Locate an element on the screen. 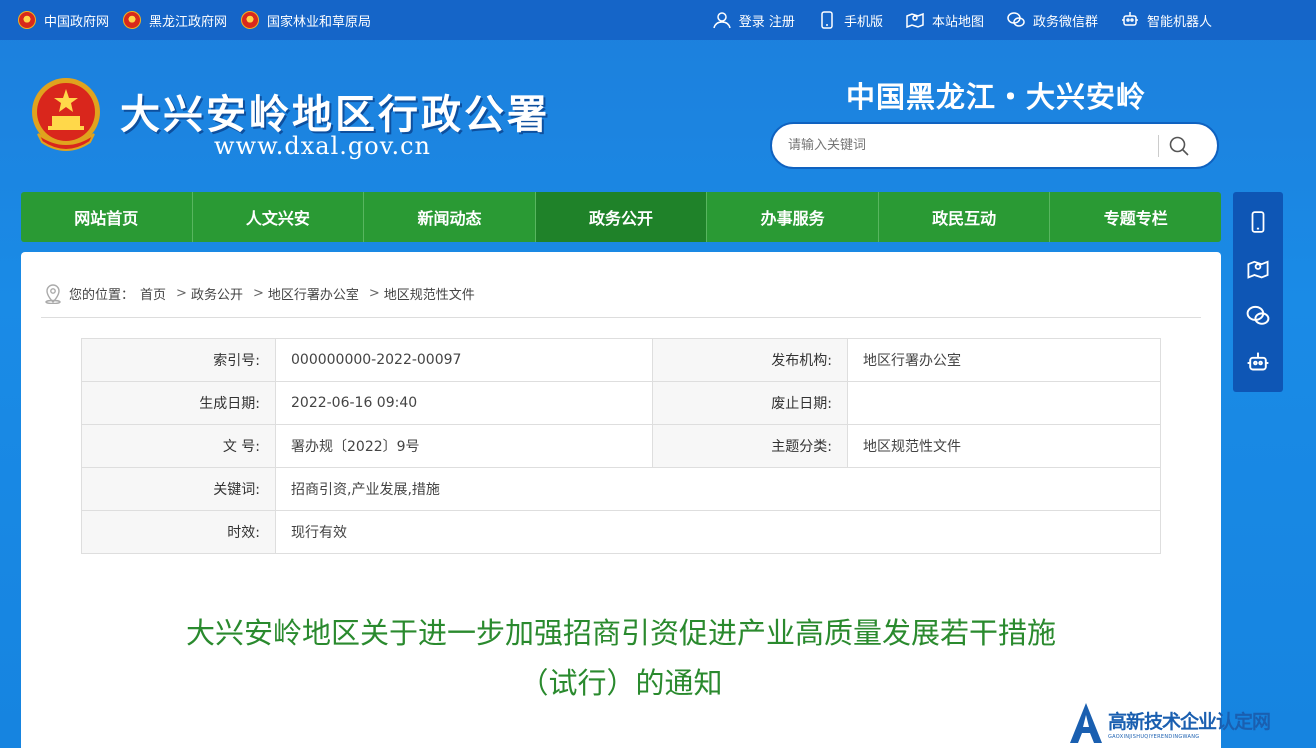 The width and height of the screenshot is (1316, 748). table-row: 文 号: 署办规〔2022〕9号 主题分类: 地区规范性文件 is located at coordinates (621, 446).